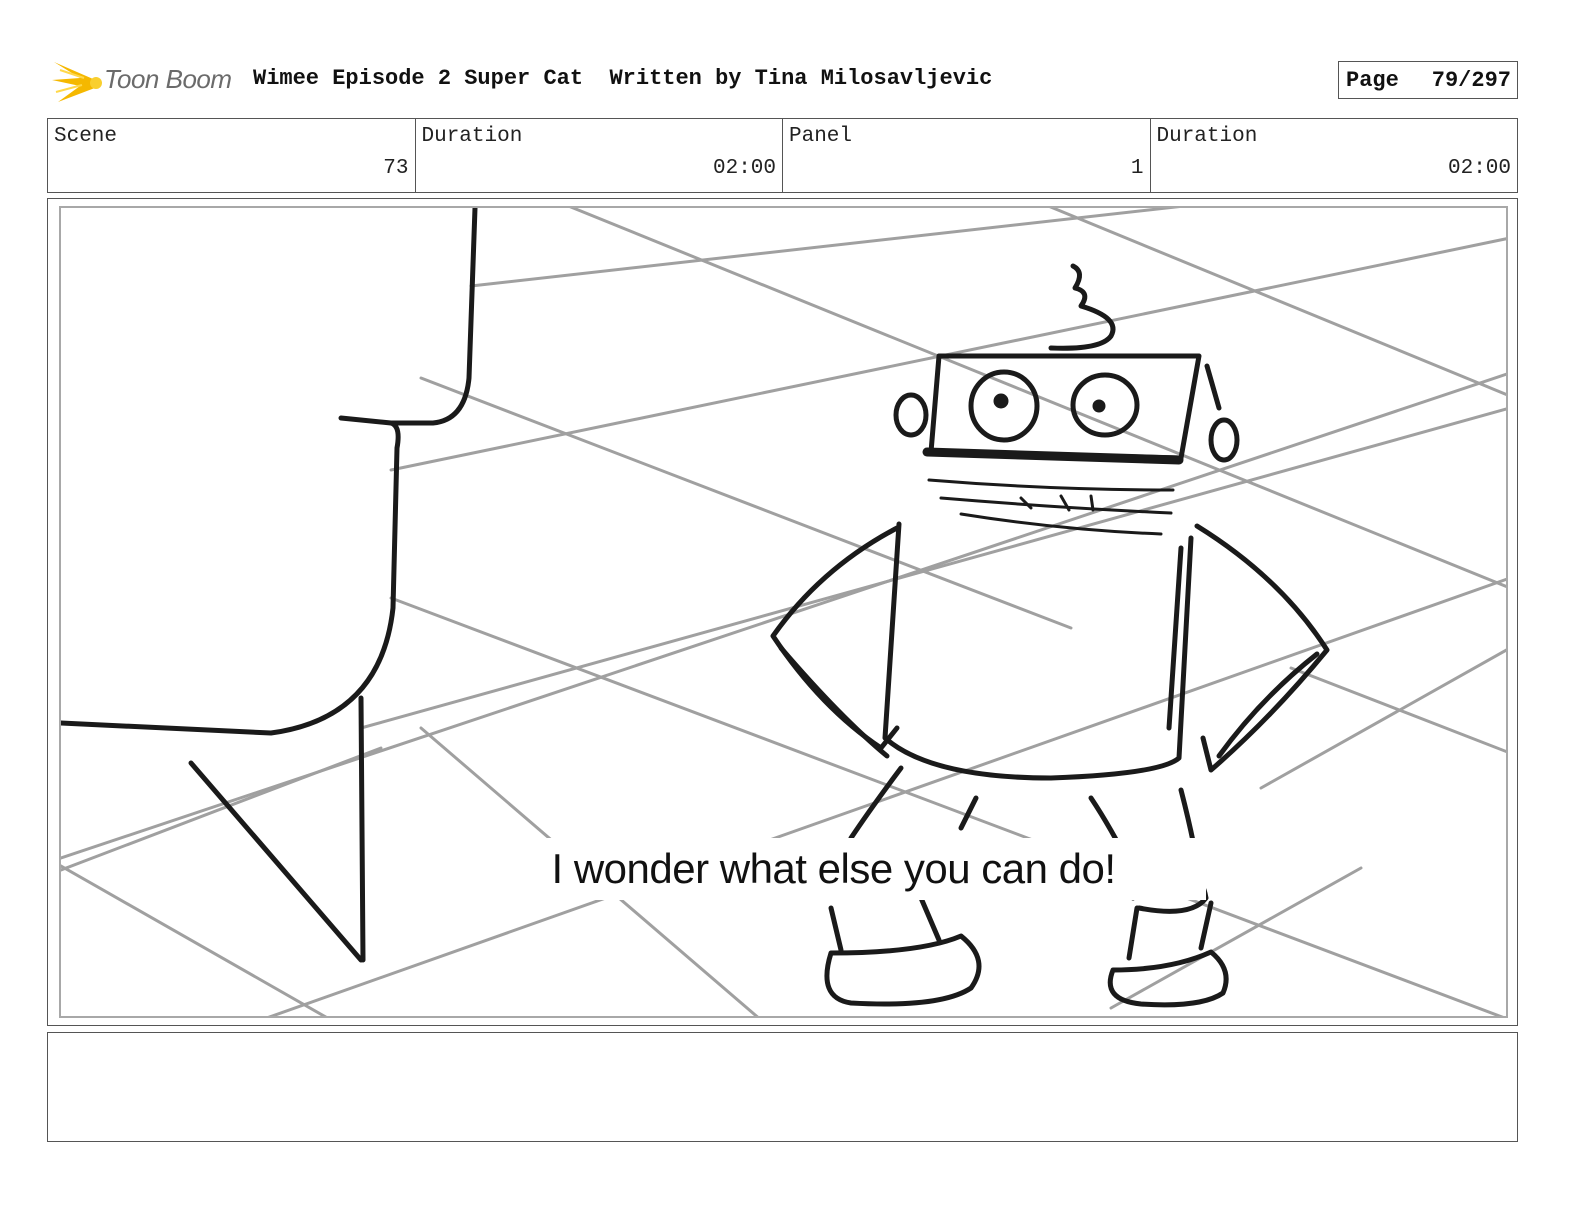  What do you see at coordinates (1137, 168) in the screenshot?
I see `panel-value: 1` at bounding box center [1137, 168].